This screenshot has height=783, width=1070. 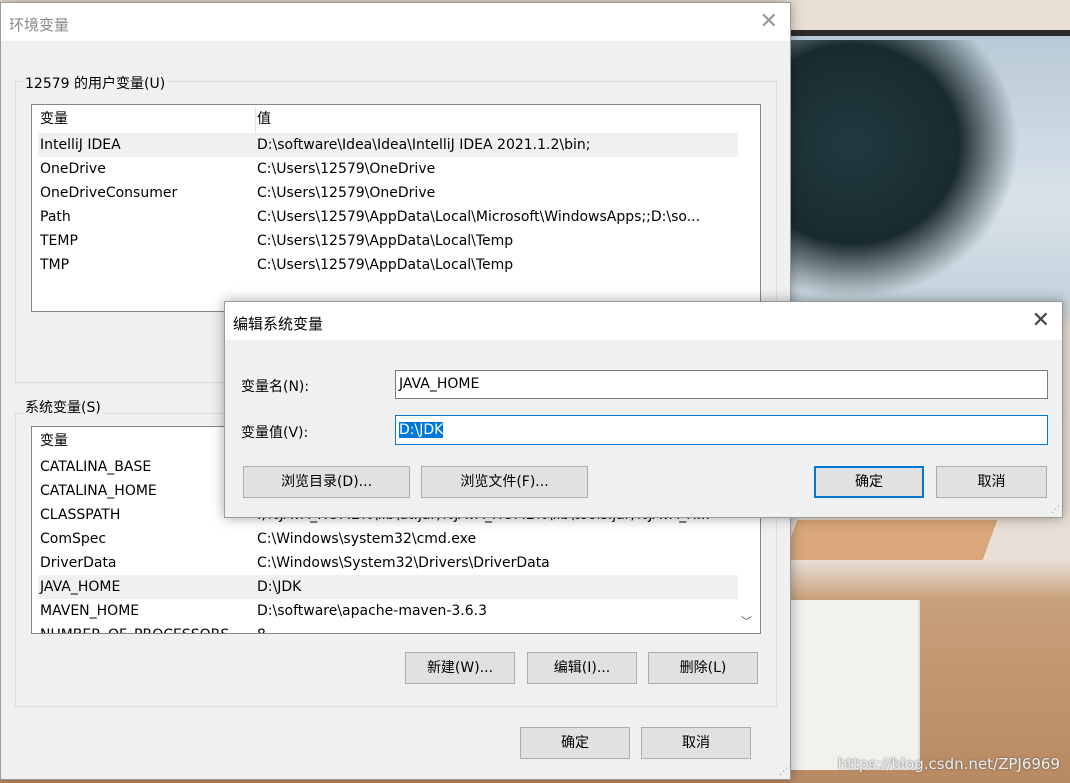 What do you see at coordinates (78, 563) in the screenshot?
I see `variable-name: DriverData` at bounding box center [78, 563].